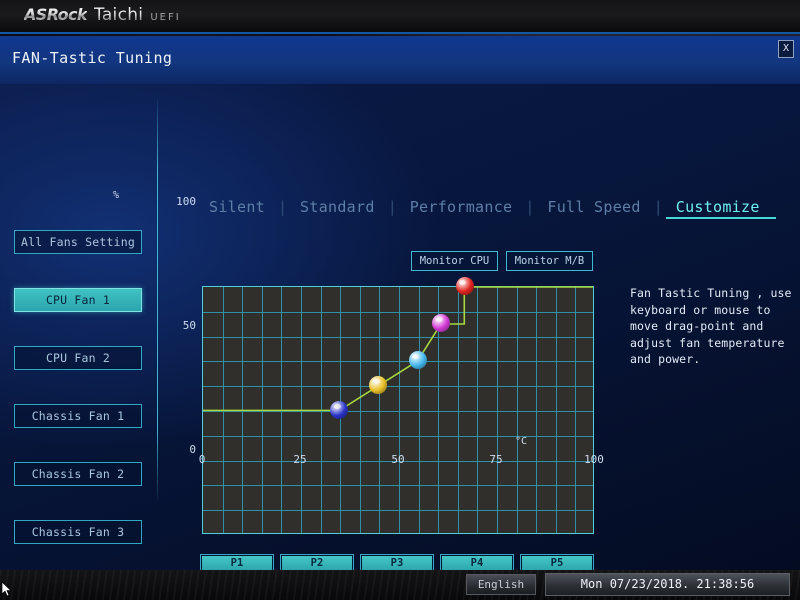  I want to click on sidebar-divider, so click(157, 299).